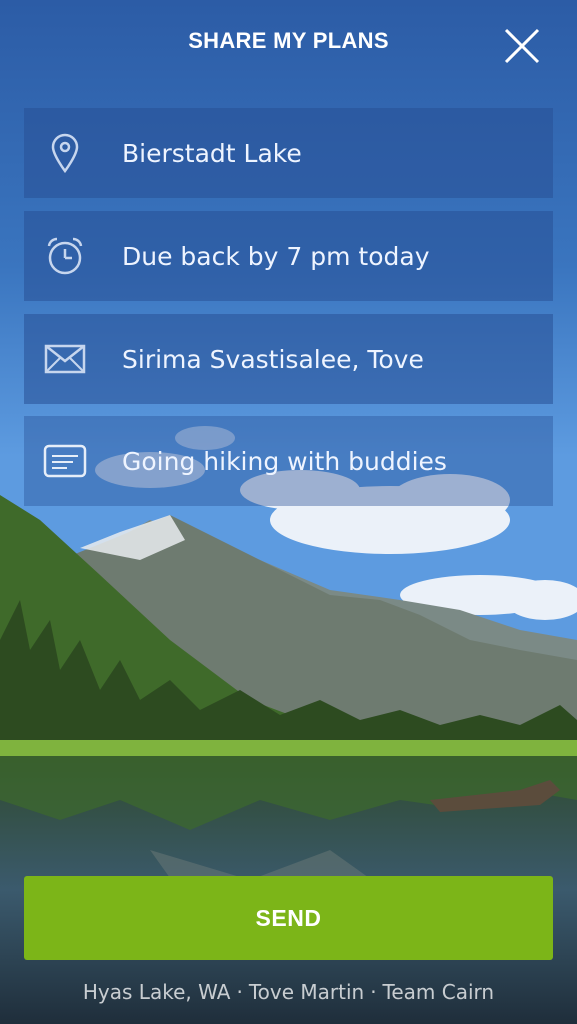 The image size is (577, 1024). Describe the element at coordinates (288, 918) in the screenshot. I see `send-button: SEND` at that location.